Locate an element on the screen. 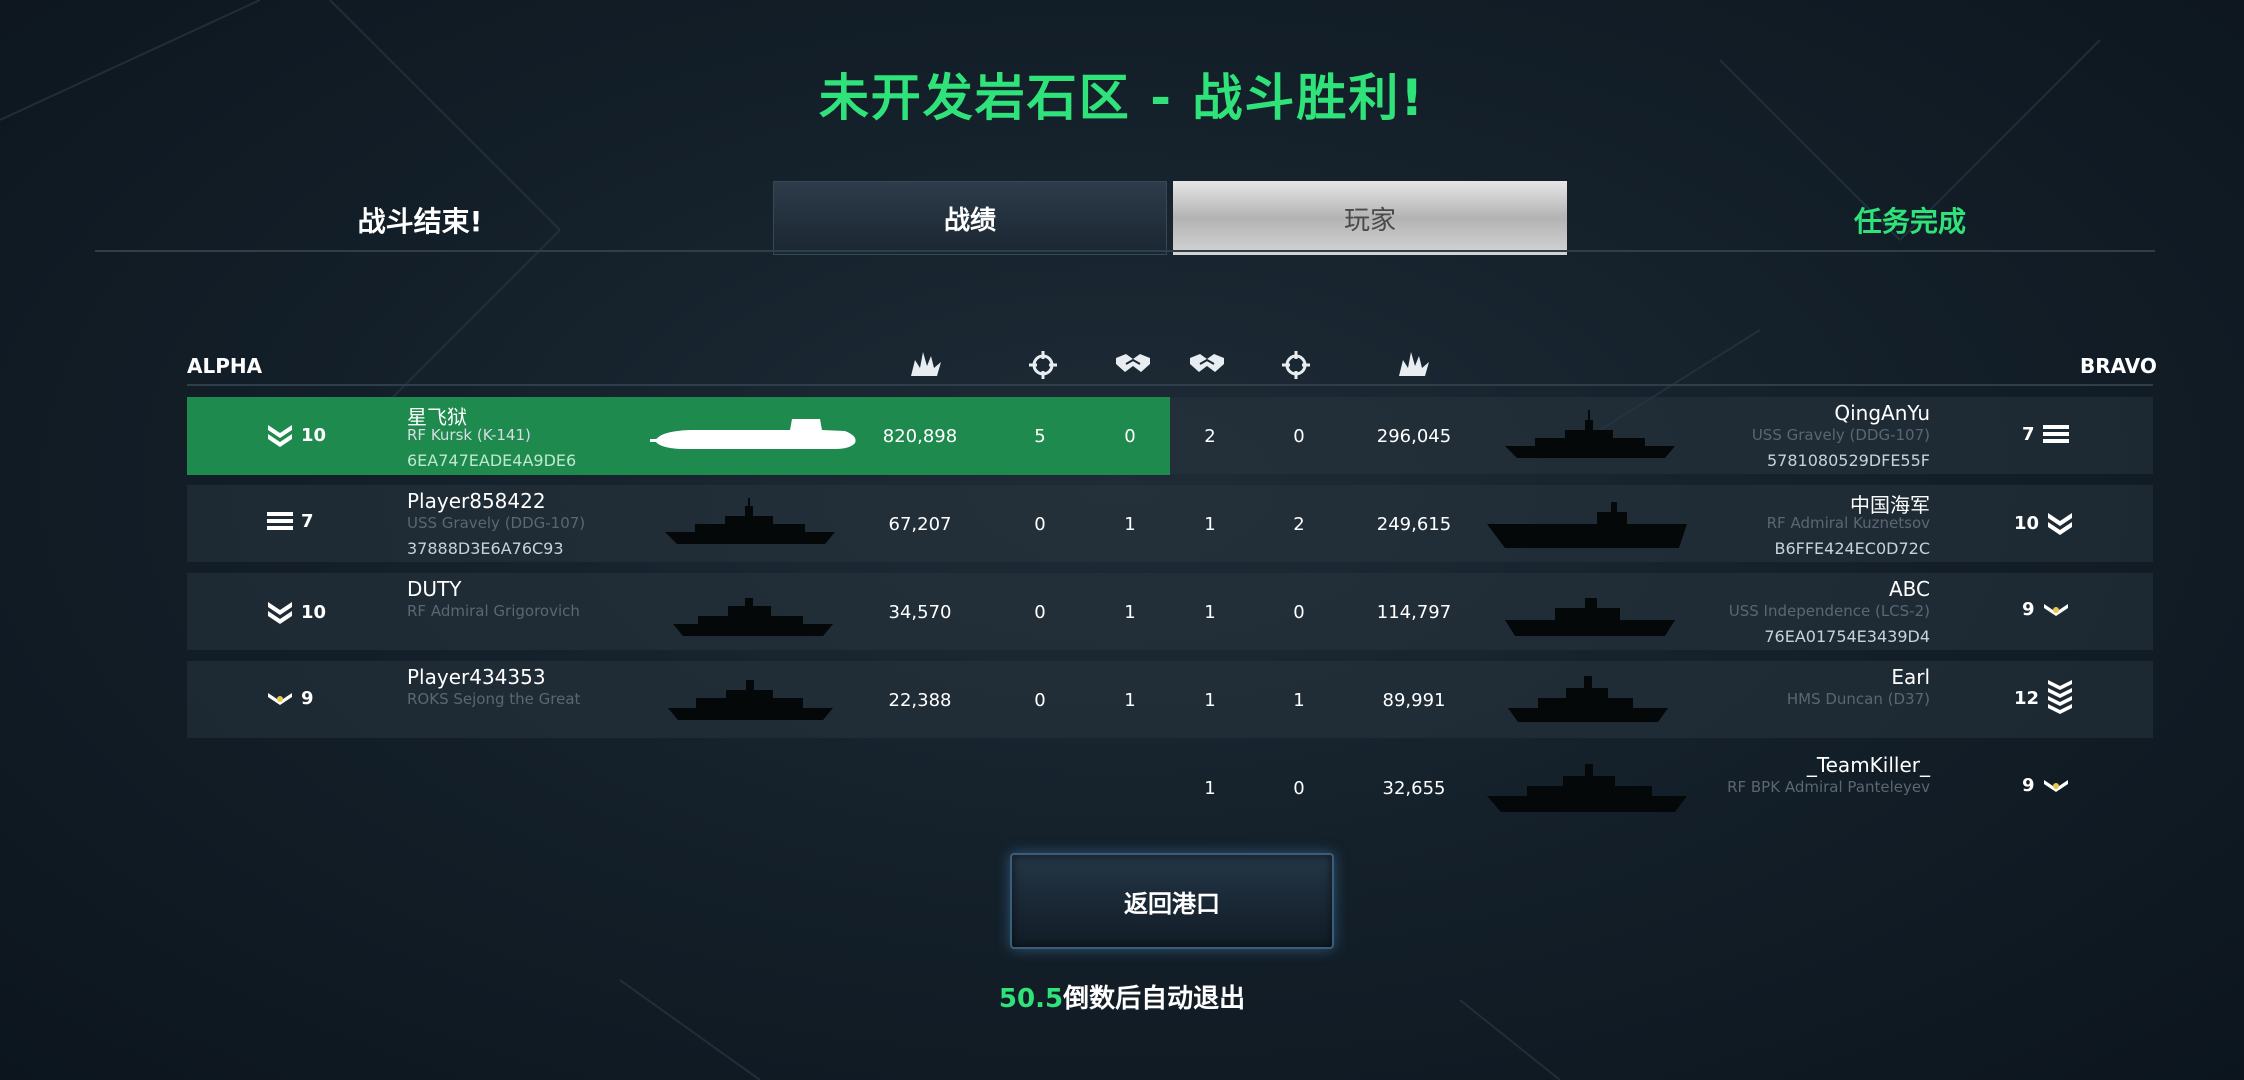 The image size is (2244, 1080). ship-name: USS Independence (LCS-2) is located at coordinates (1829, 611).